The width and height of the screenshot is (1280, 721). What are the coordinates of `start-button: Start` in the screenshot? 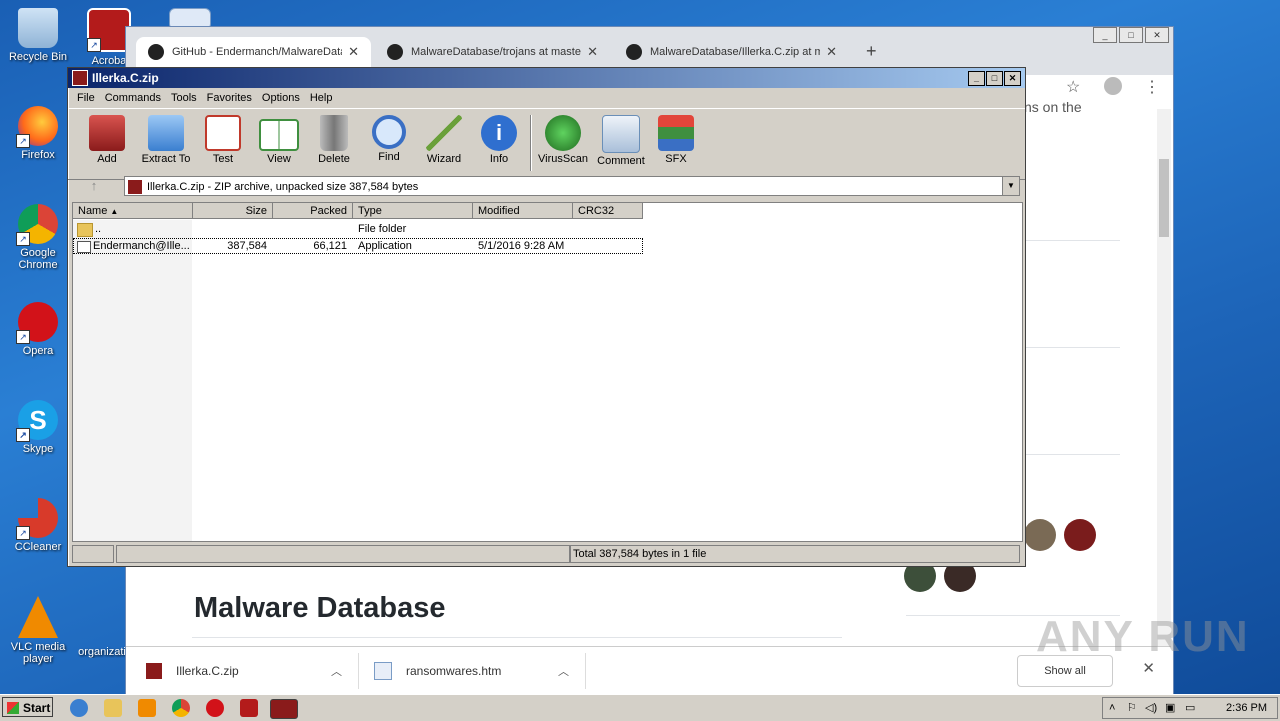 It's located at (27, 707).